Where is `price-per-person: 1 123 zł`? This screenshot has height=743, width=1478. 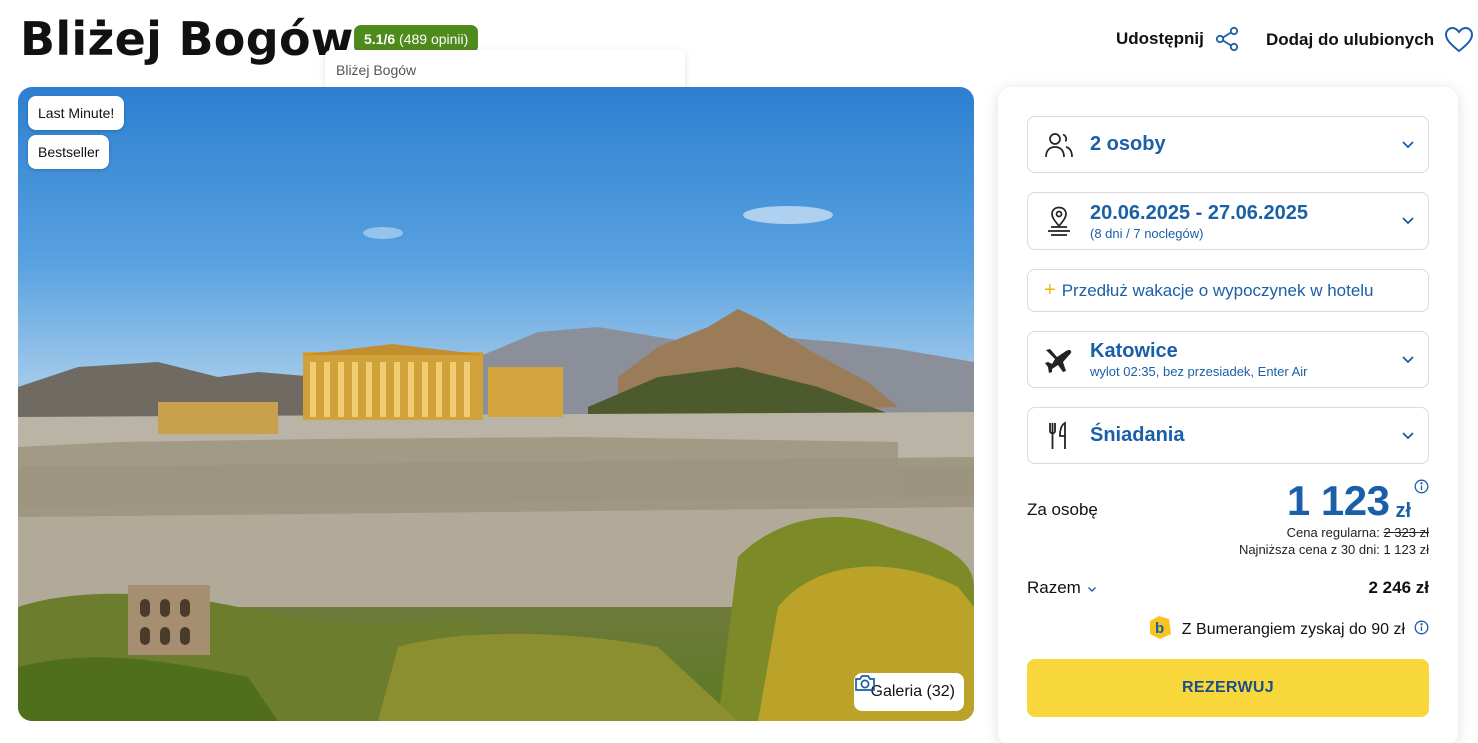
price-per-person: 1 123 zł is located at coordinates (1349, 501).